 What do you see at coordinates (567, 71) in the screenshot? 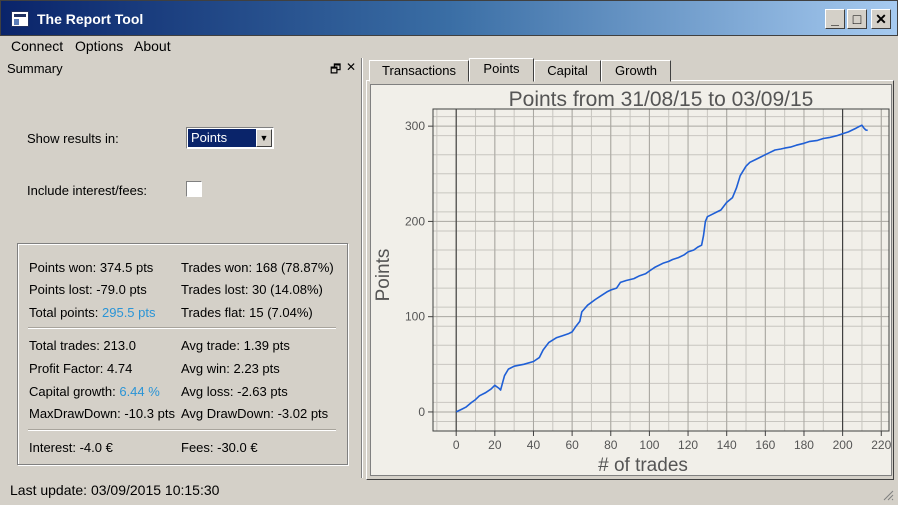
I see `tab-capital: Capital` at bounding box center [567, 71].